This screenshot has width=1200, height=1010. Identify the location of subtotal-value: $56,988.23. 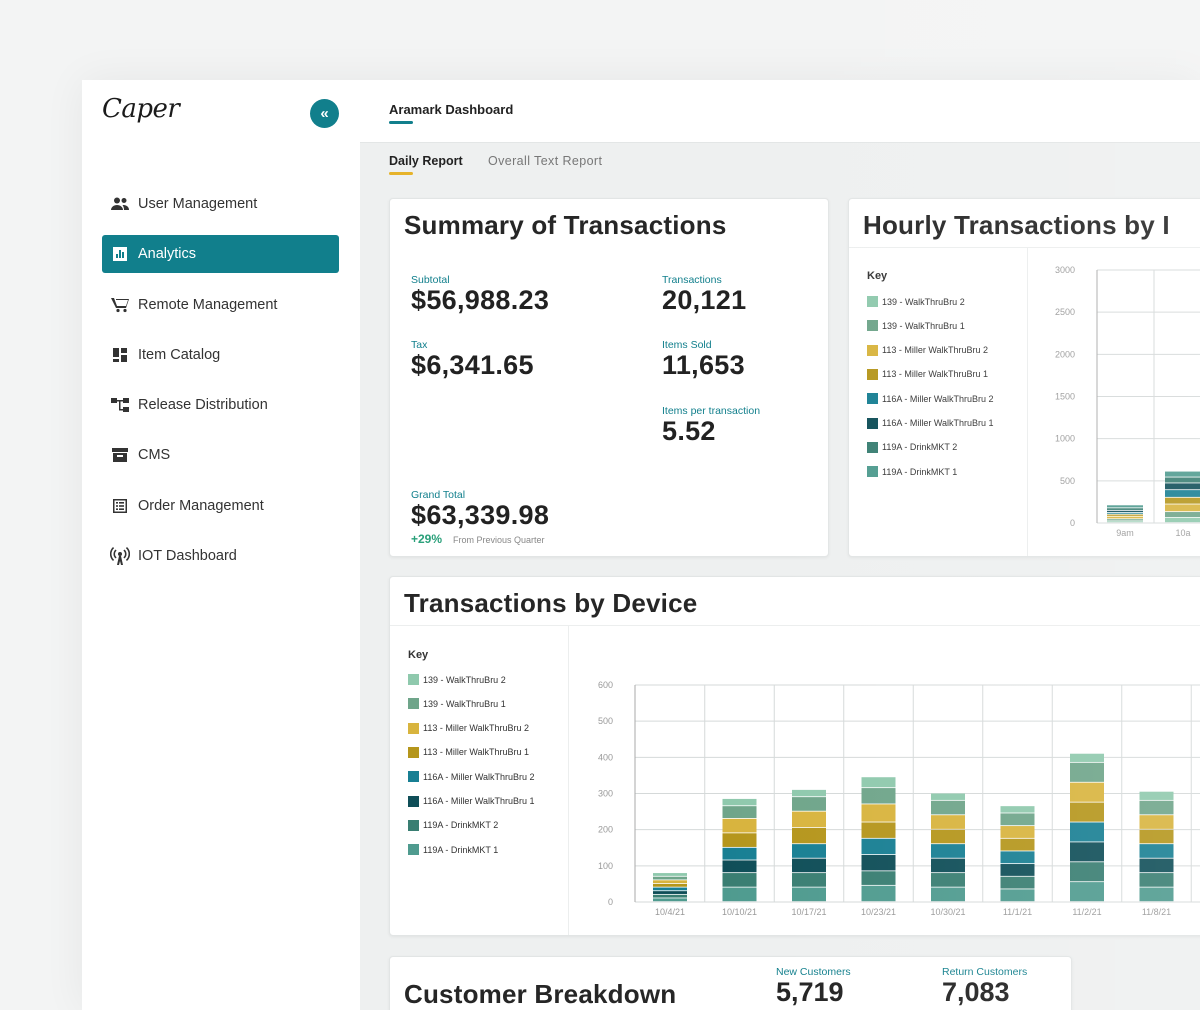
(480, 300).